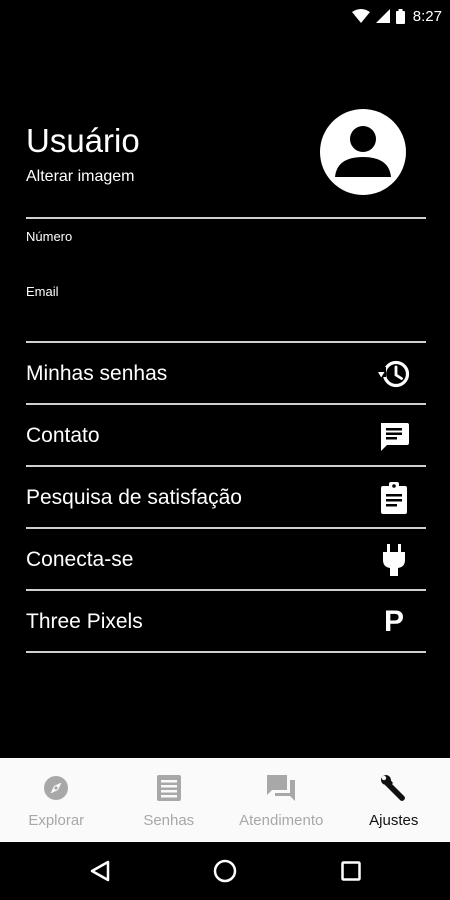 The image size is (450, 900). I want to click on status-bar: 8:27, so click(225, 16).